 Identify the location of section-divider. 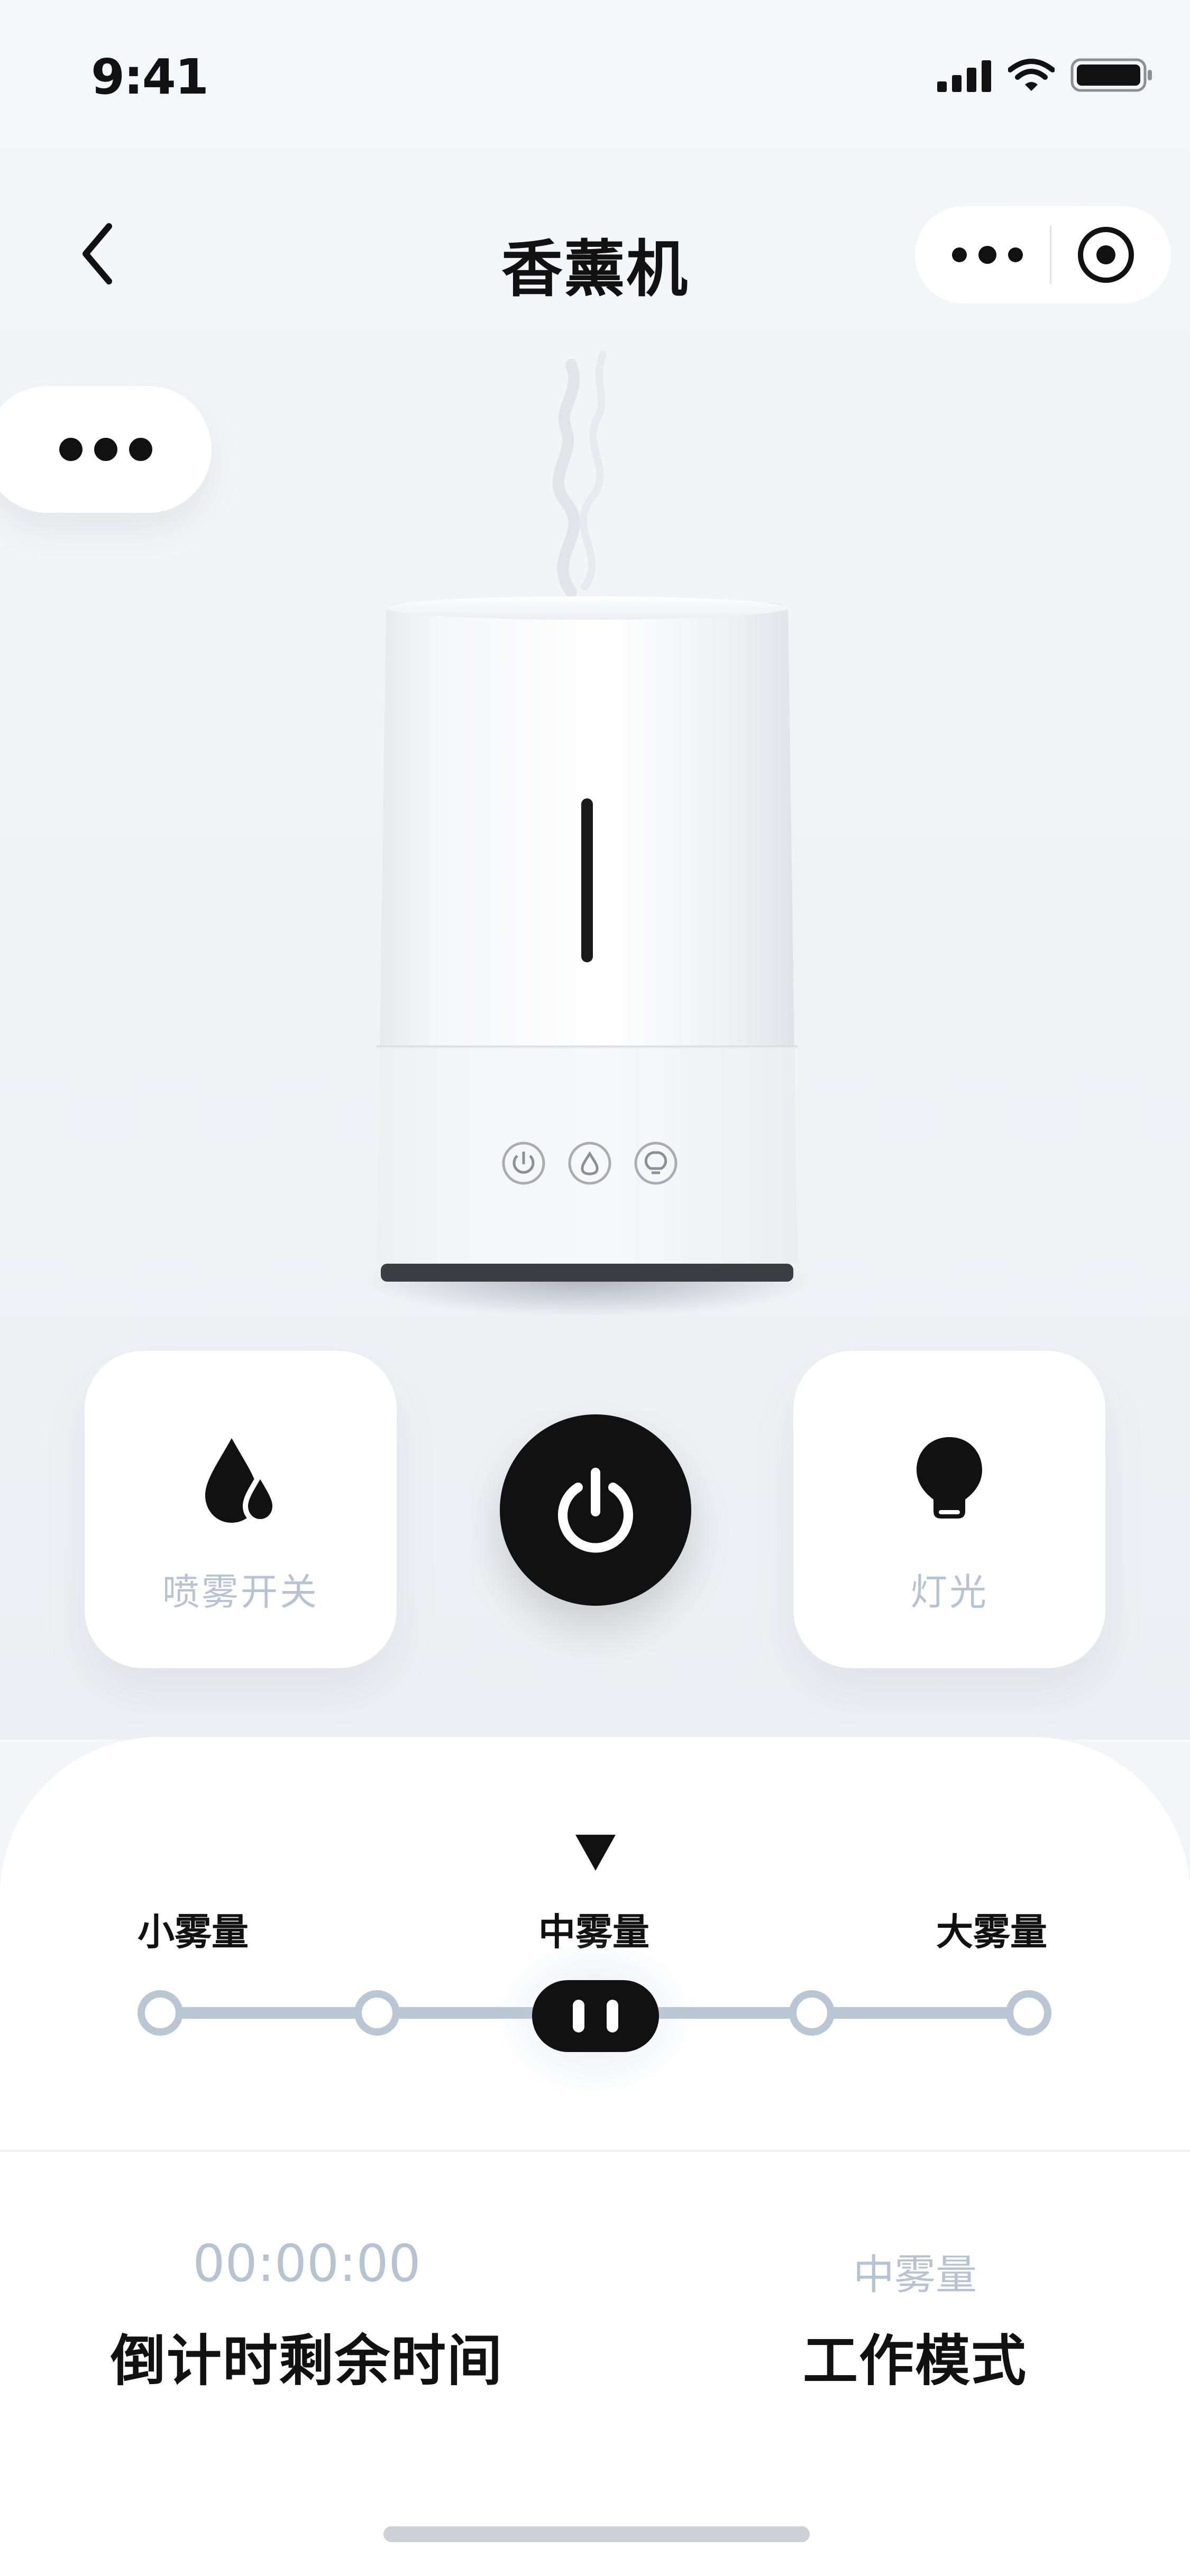
(595, 2151).